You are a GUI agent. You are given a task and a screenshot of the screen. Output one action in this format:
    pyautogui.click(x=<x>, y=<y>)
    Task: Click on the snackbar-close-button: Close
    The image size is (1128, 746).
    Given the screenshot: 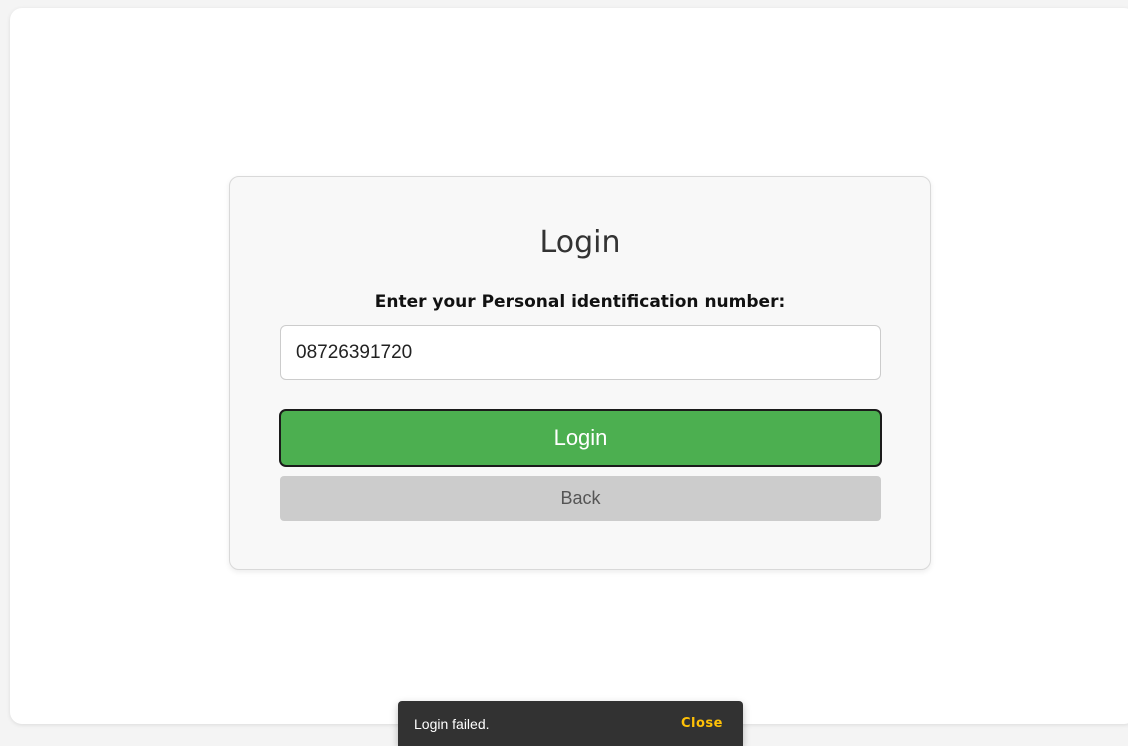 What is the action you would take?
    pyautogui.click(x=702, y=724)
    